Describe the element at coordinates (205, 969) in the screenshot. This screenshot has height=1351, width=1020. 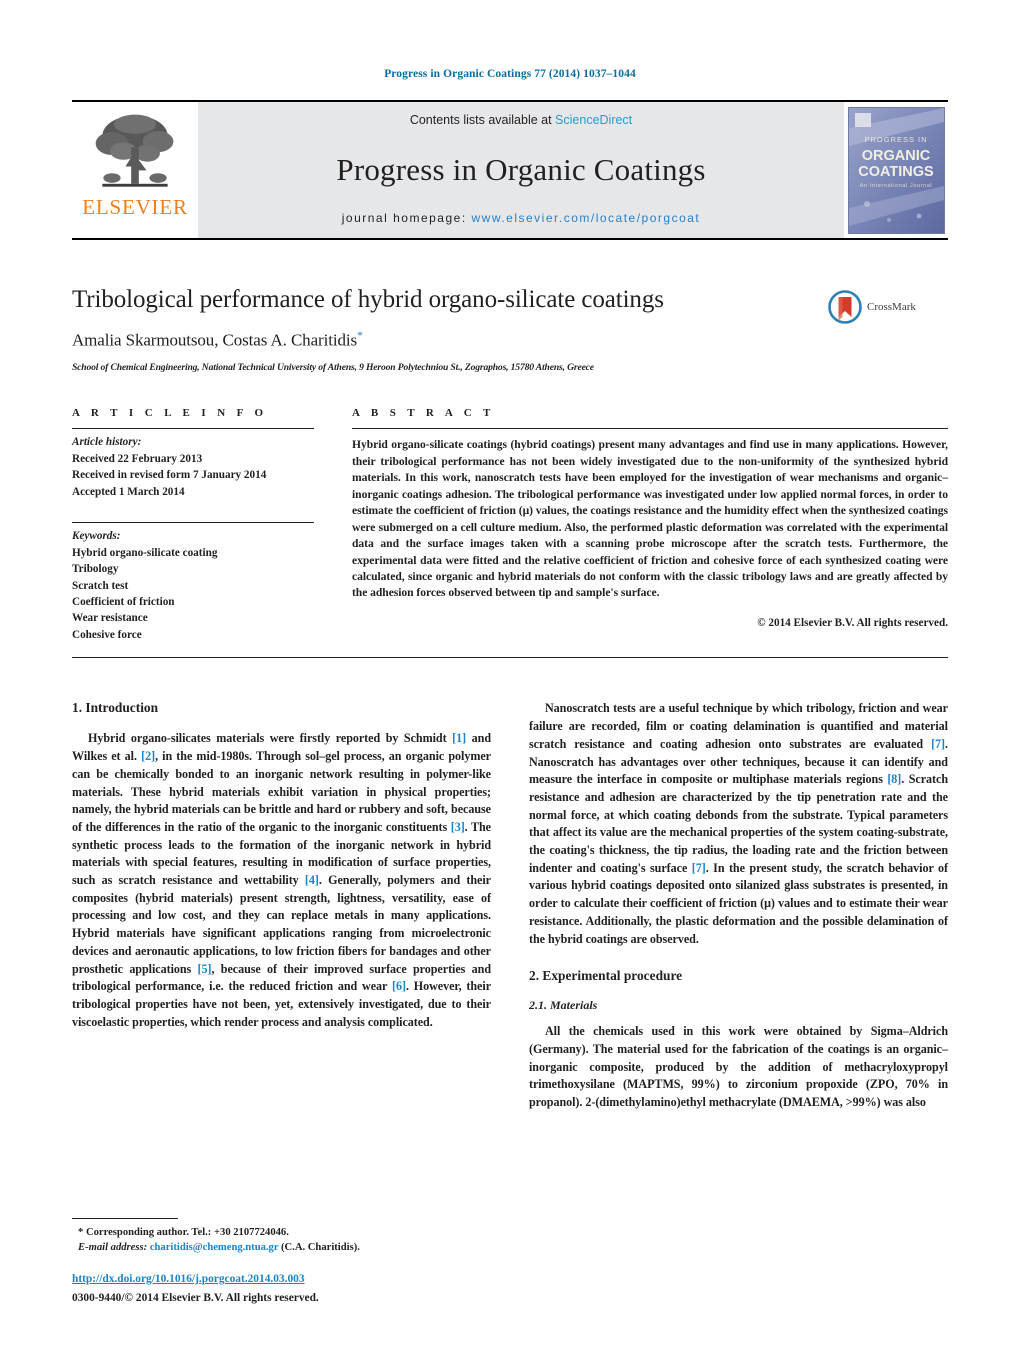
I see `citation-5: [5]` at that location.